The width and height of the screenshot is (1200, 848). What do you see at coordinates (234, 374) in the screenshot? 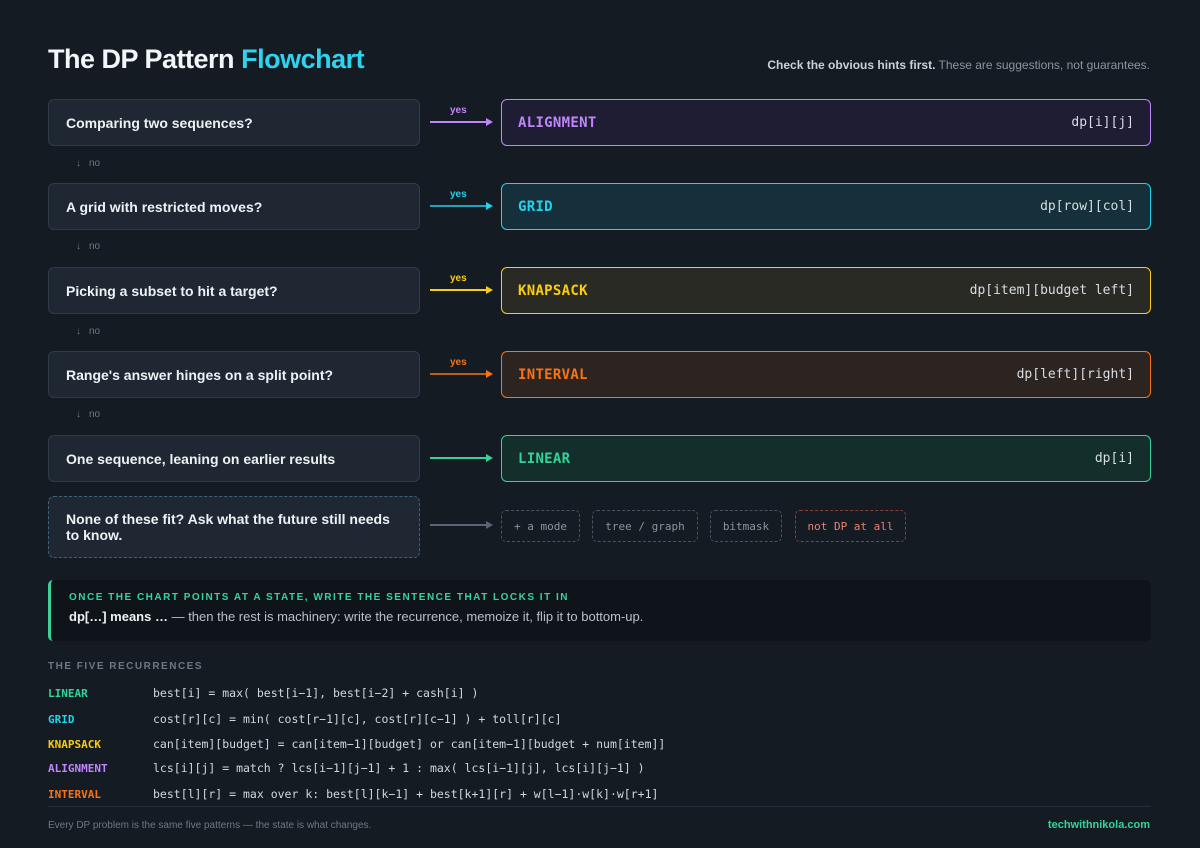
I see `question-box-interval: Range's answer hinges on a split point?` at bounding box center [234, 374].